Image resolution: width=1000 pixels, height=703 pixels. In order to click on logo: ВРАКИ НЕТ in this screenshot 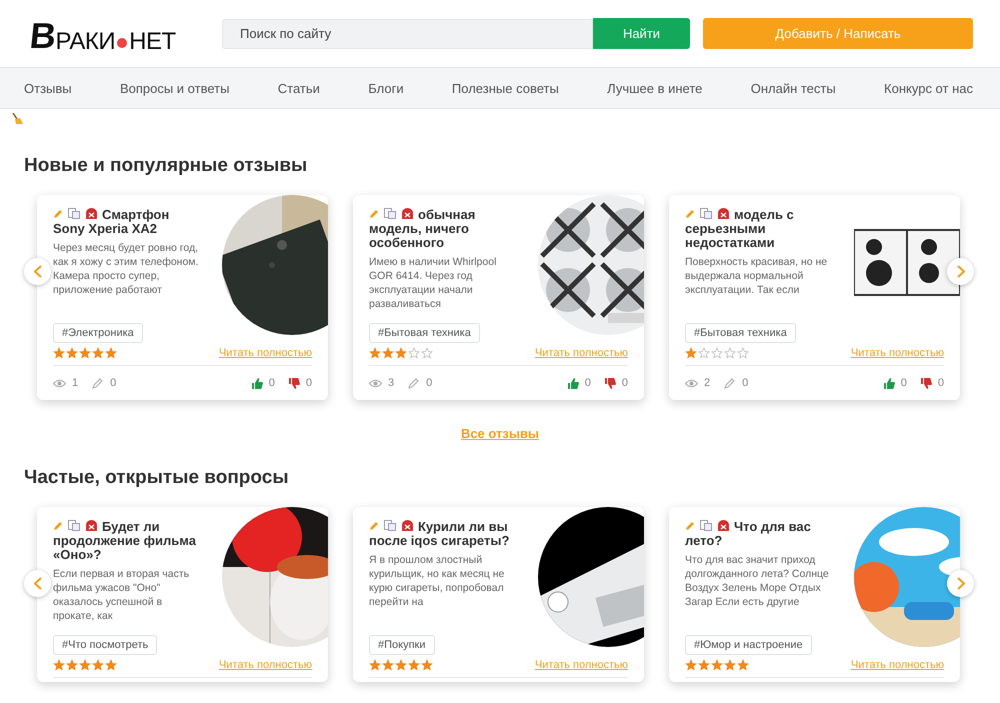, I will do `click(126, 34)`.